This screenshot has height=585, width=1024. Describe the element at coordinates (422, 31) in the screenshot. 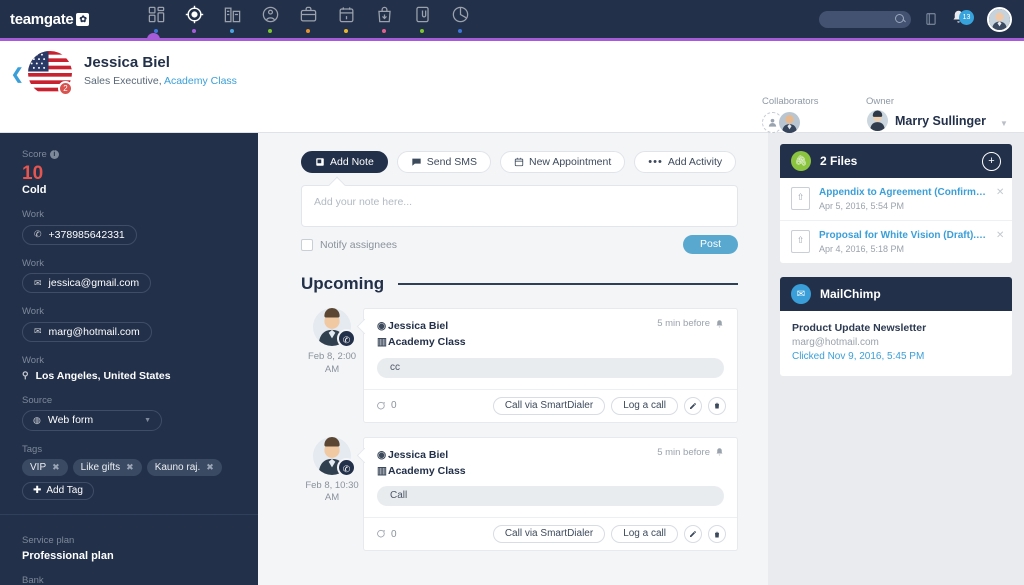

I see `nav-dot-documents` at that location.